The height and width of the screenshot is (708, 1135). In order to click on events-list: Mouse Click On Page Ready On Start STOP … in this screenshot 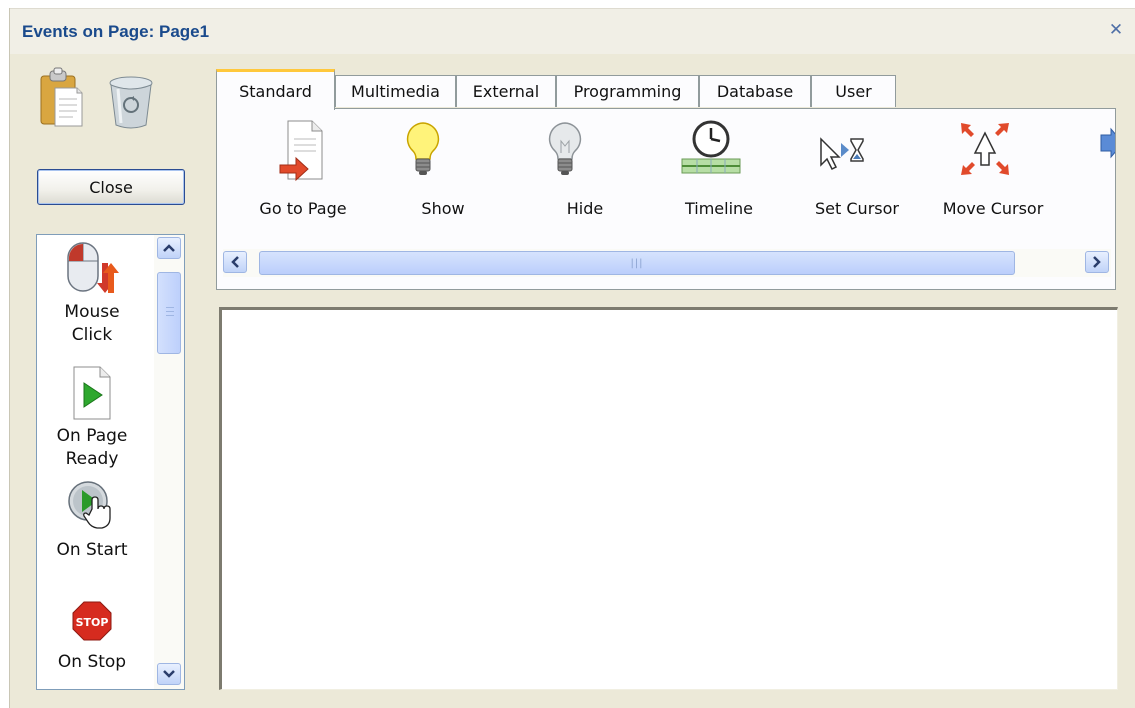, I will do `click(110, 462)`.